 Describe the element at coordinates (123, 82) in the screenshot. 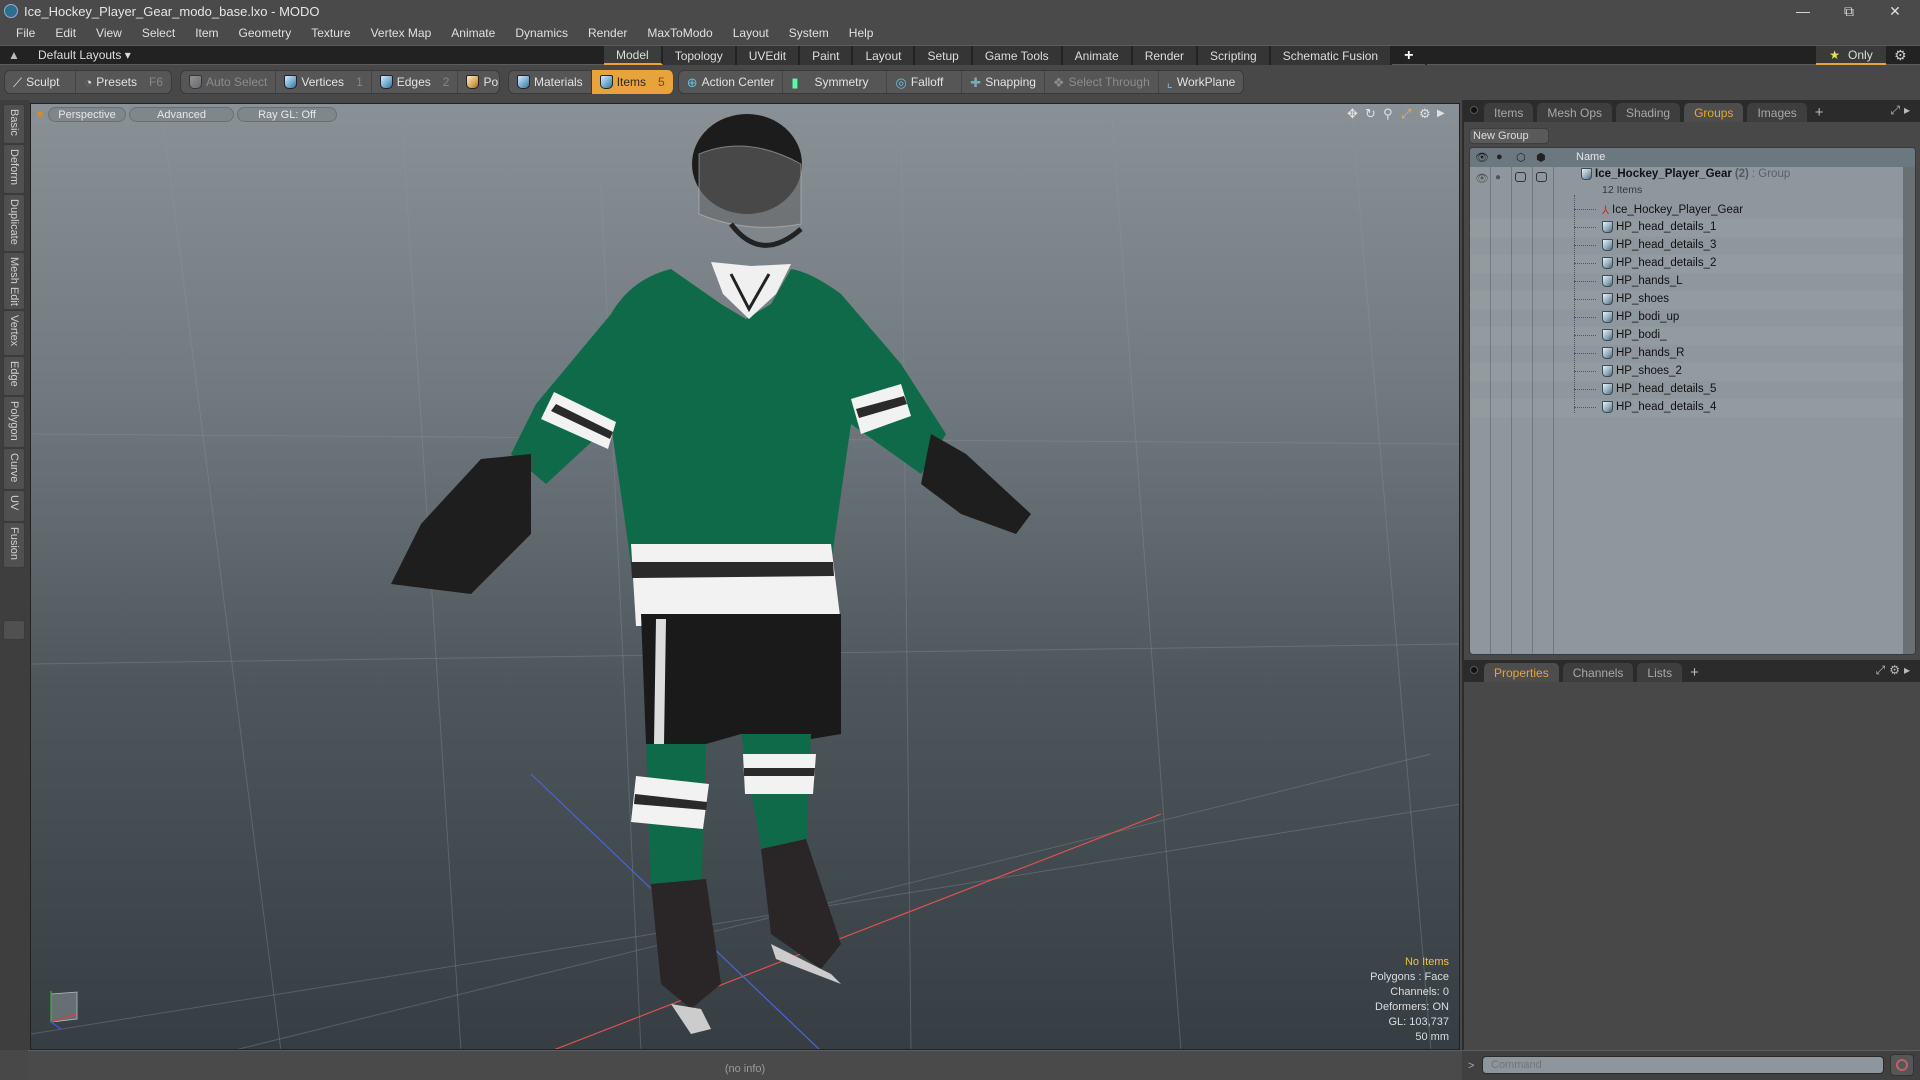

I see `presets-button: ◔ Presets F6` at that location.